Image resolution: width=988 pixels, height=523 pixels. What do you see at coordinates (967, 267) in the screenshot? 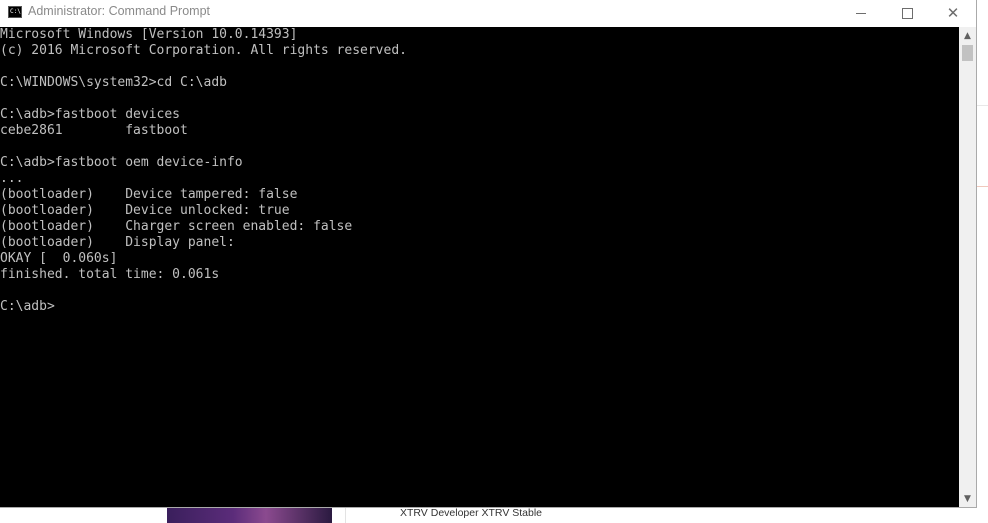
I see `vertical-scrollbar: ▲ ▼` at bounding box center [967, 267].